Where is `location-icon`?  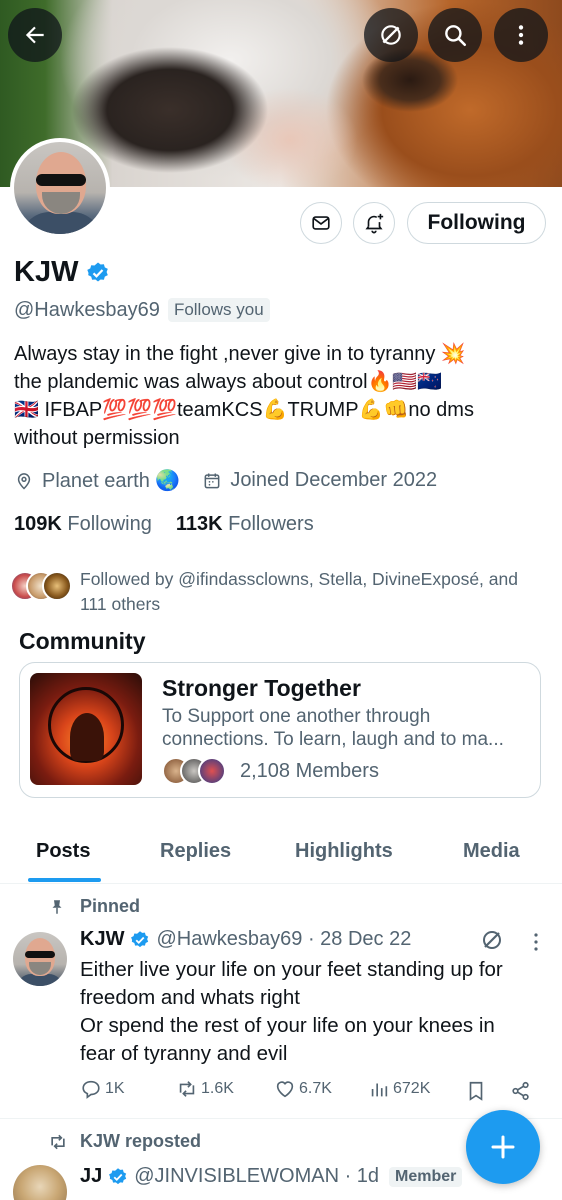 location-icon is located at coordinates (24, 481).